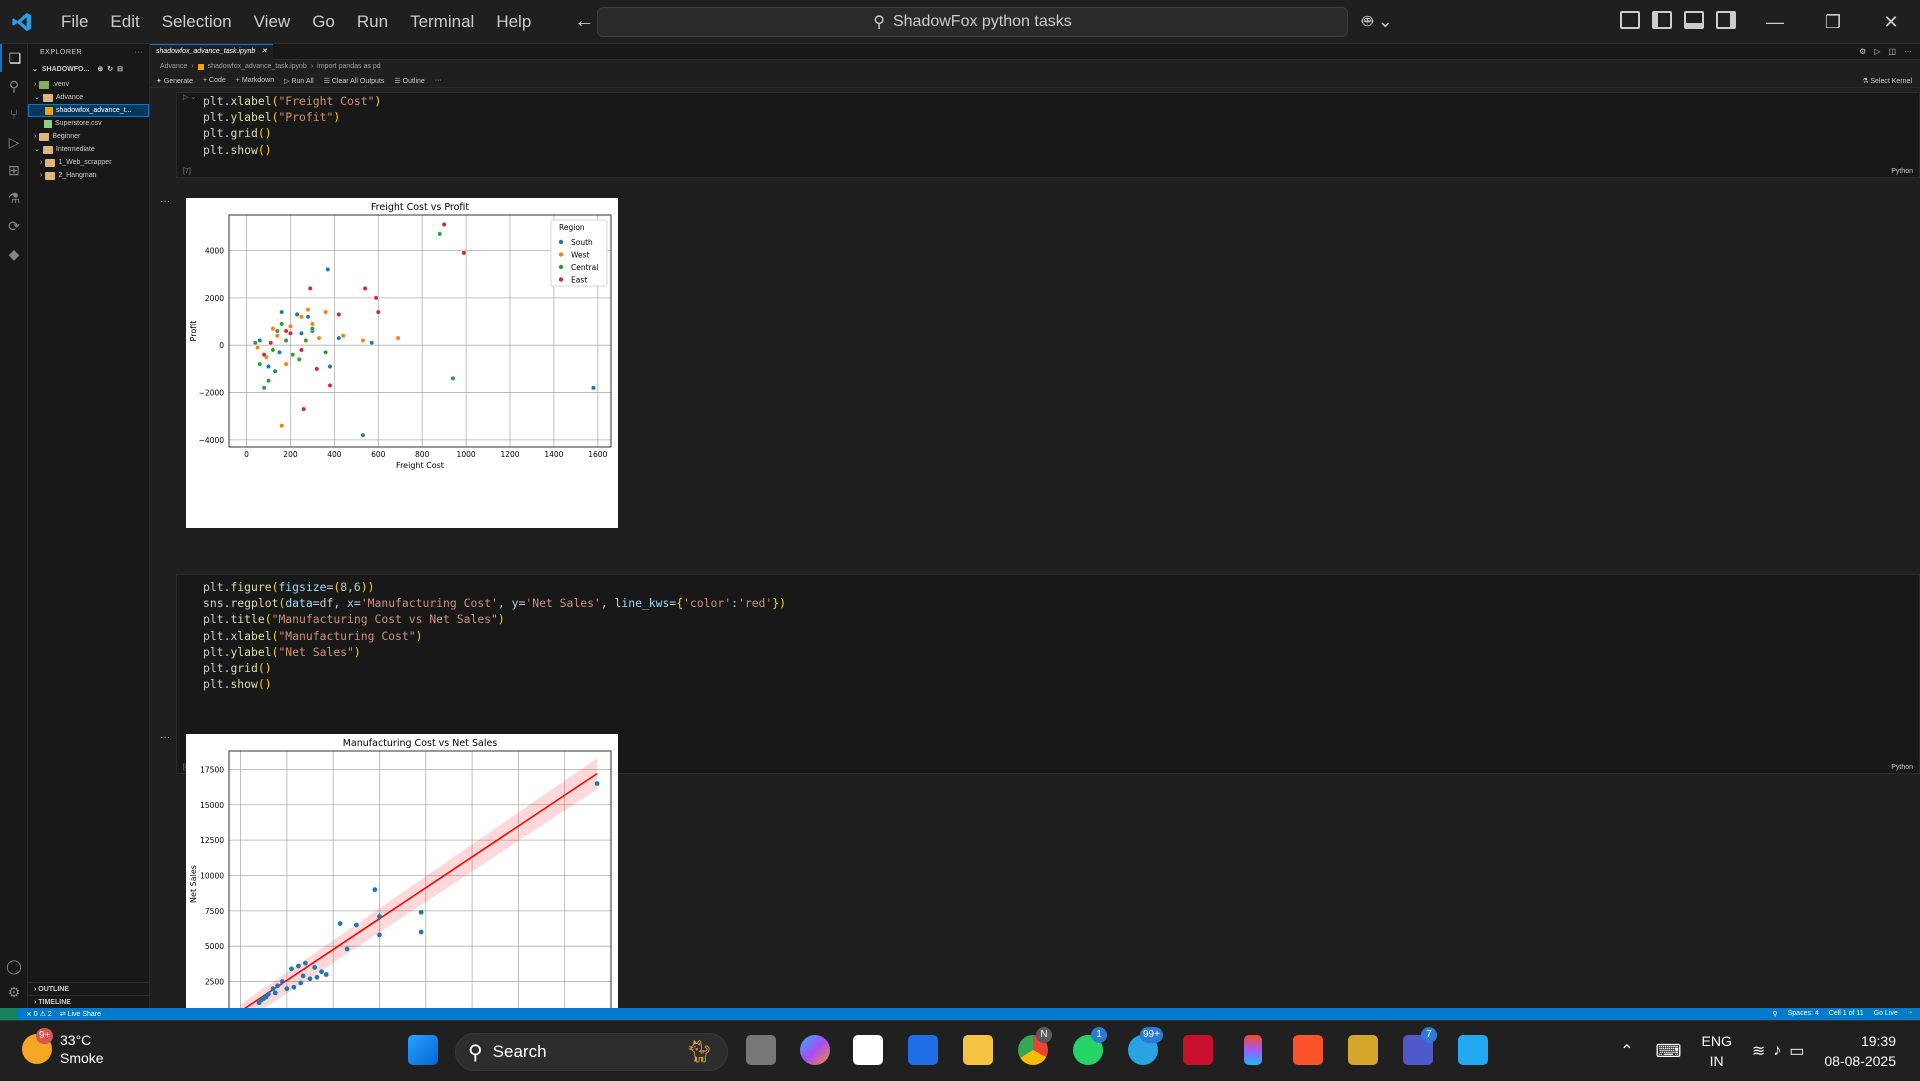  What do you see at coordinates (214, 80) in the screenshot?
I see `add-code-button: + Code` at bounding box center [214, 80].